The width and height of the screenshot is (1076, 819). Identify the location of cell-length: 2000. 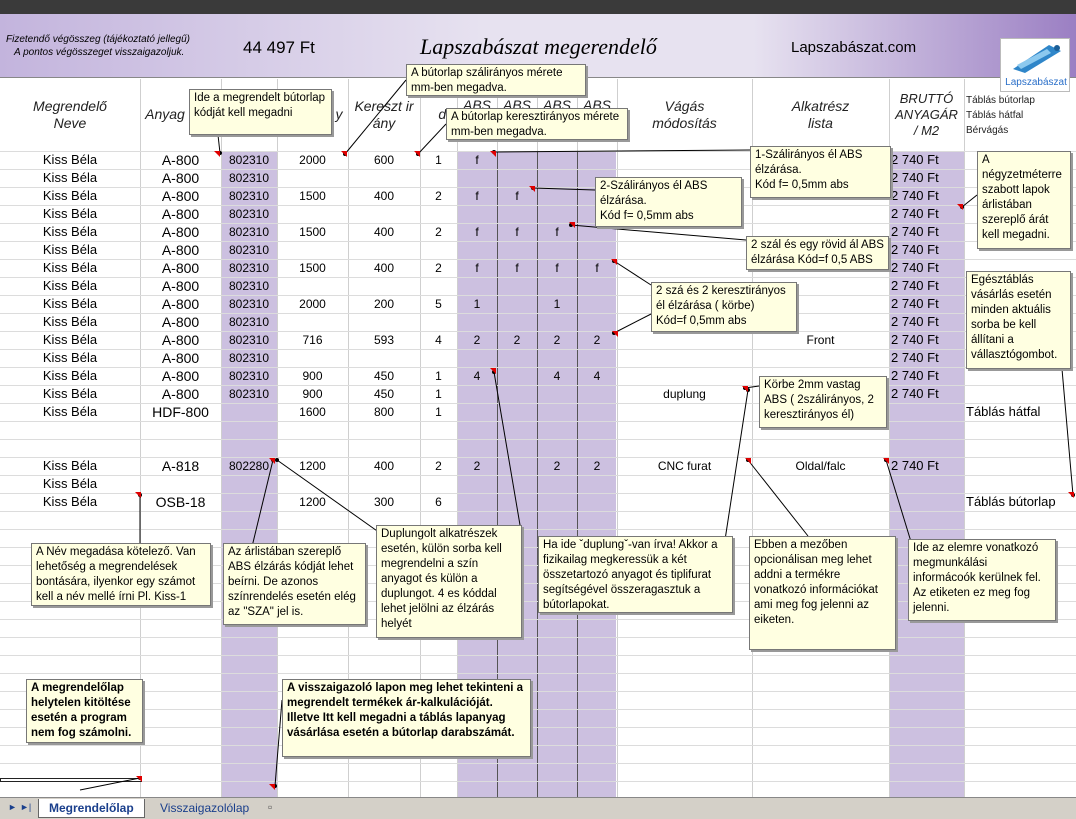
(312, 304).